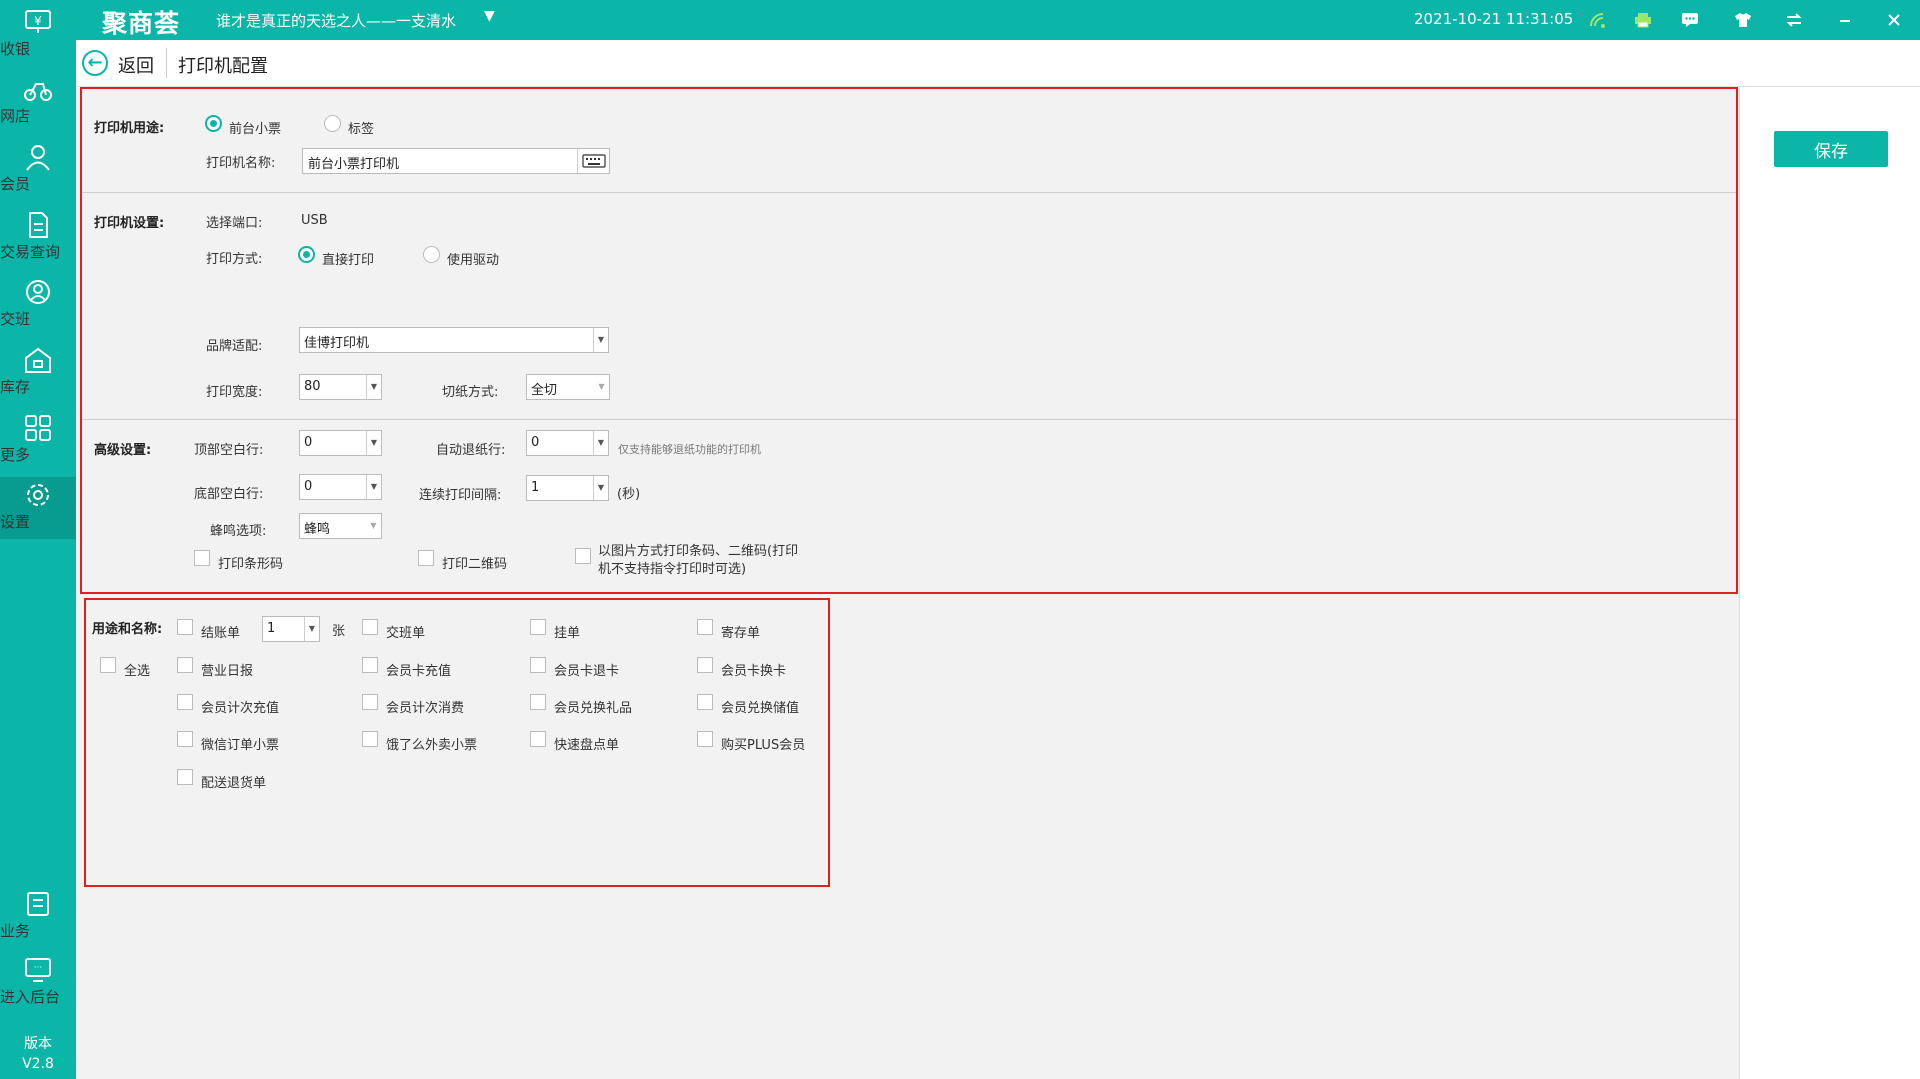 The image size is (1920, 1079). I want to click on settings-icon, so click(38, 495).